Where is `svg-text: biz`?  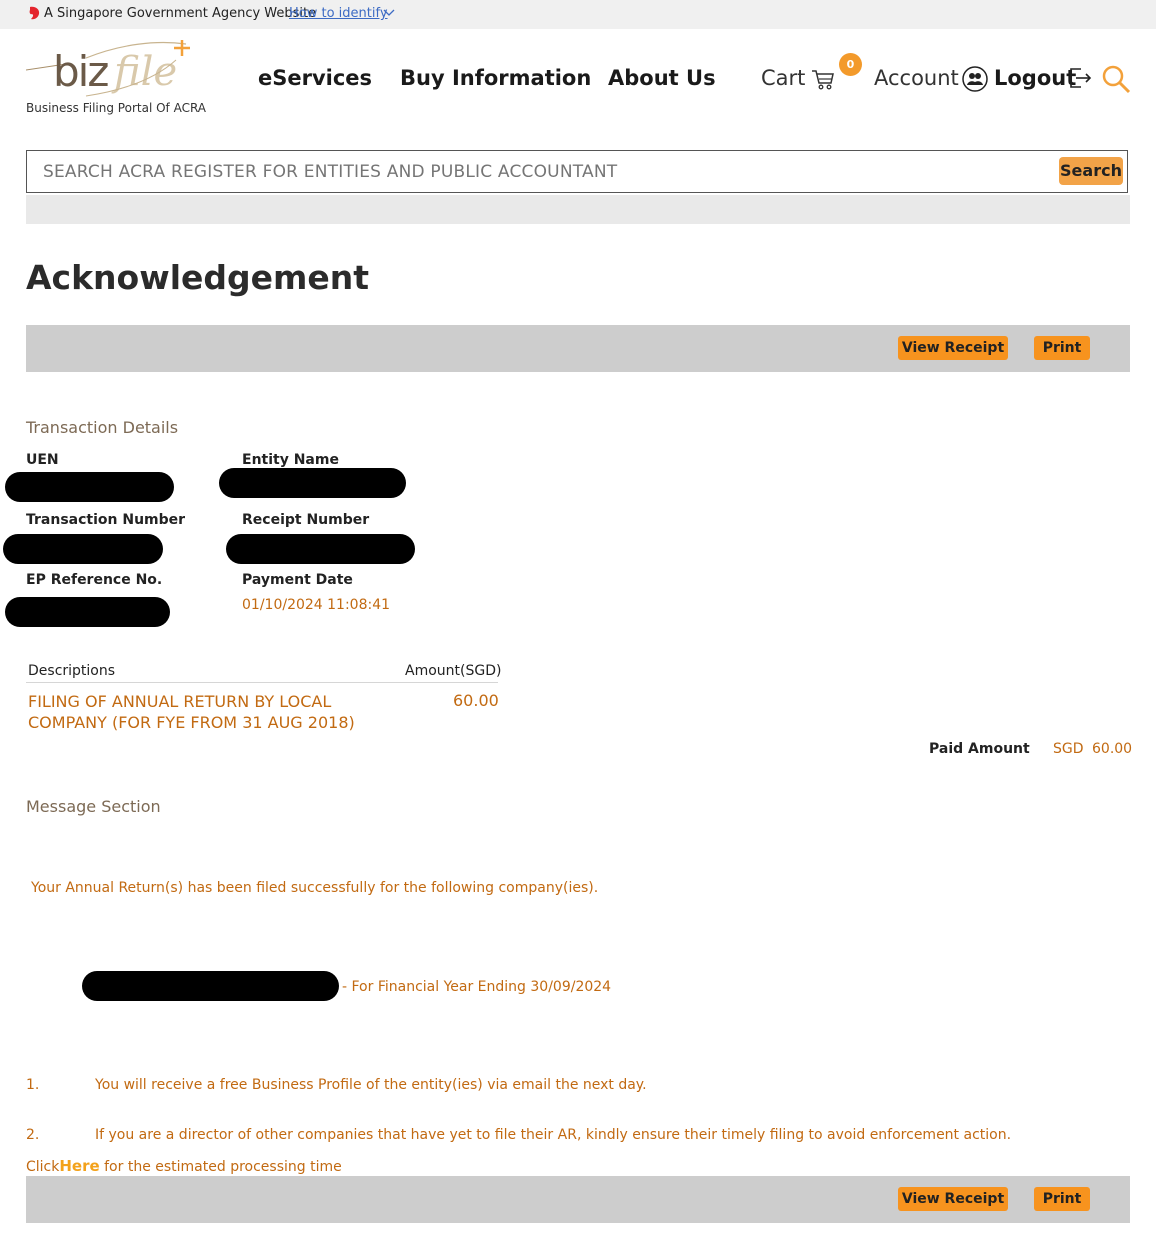
svg-text: biz is located at coordinates (80, 71).